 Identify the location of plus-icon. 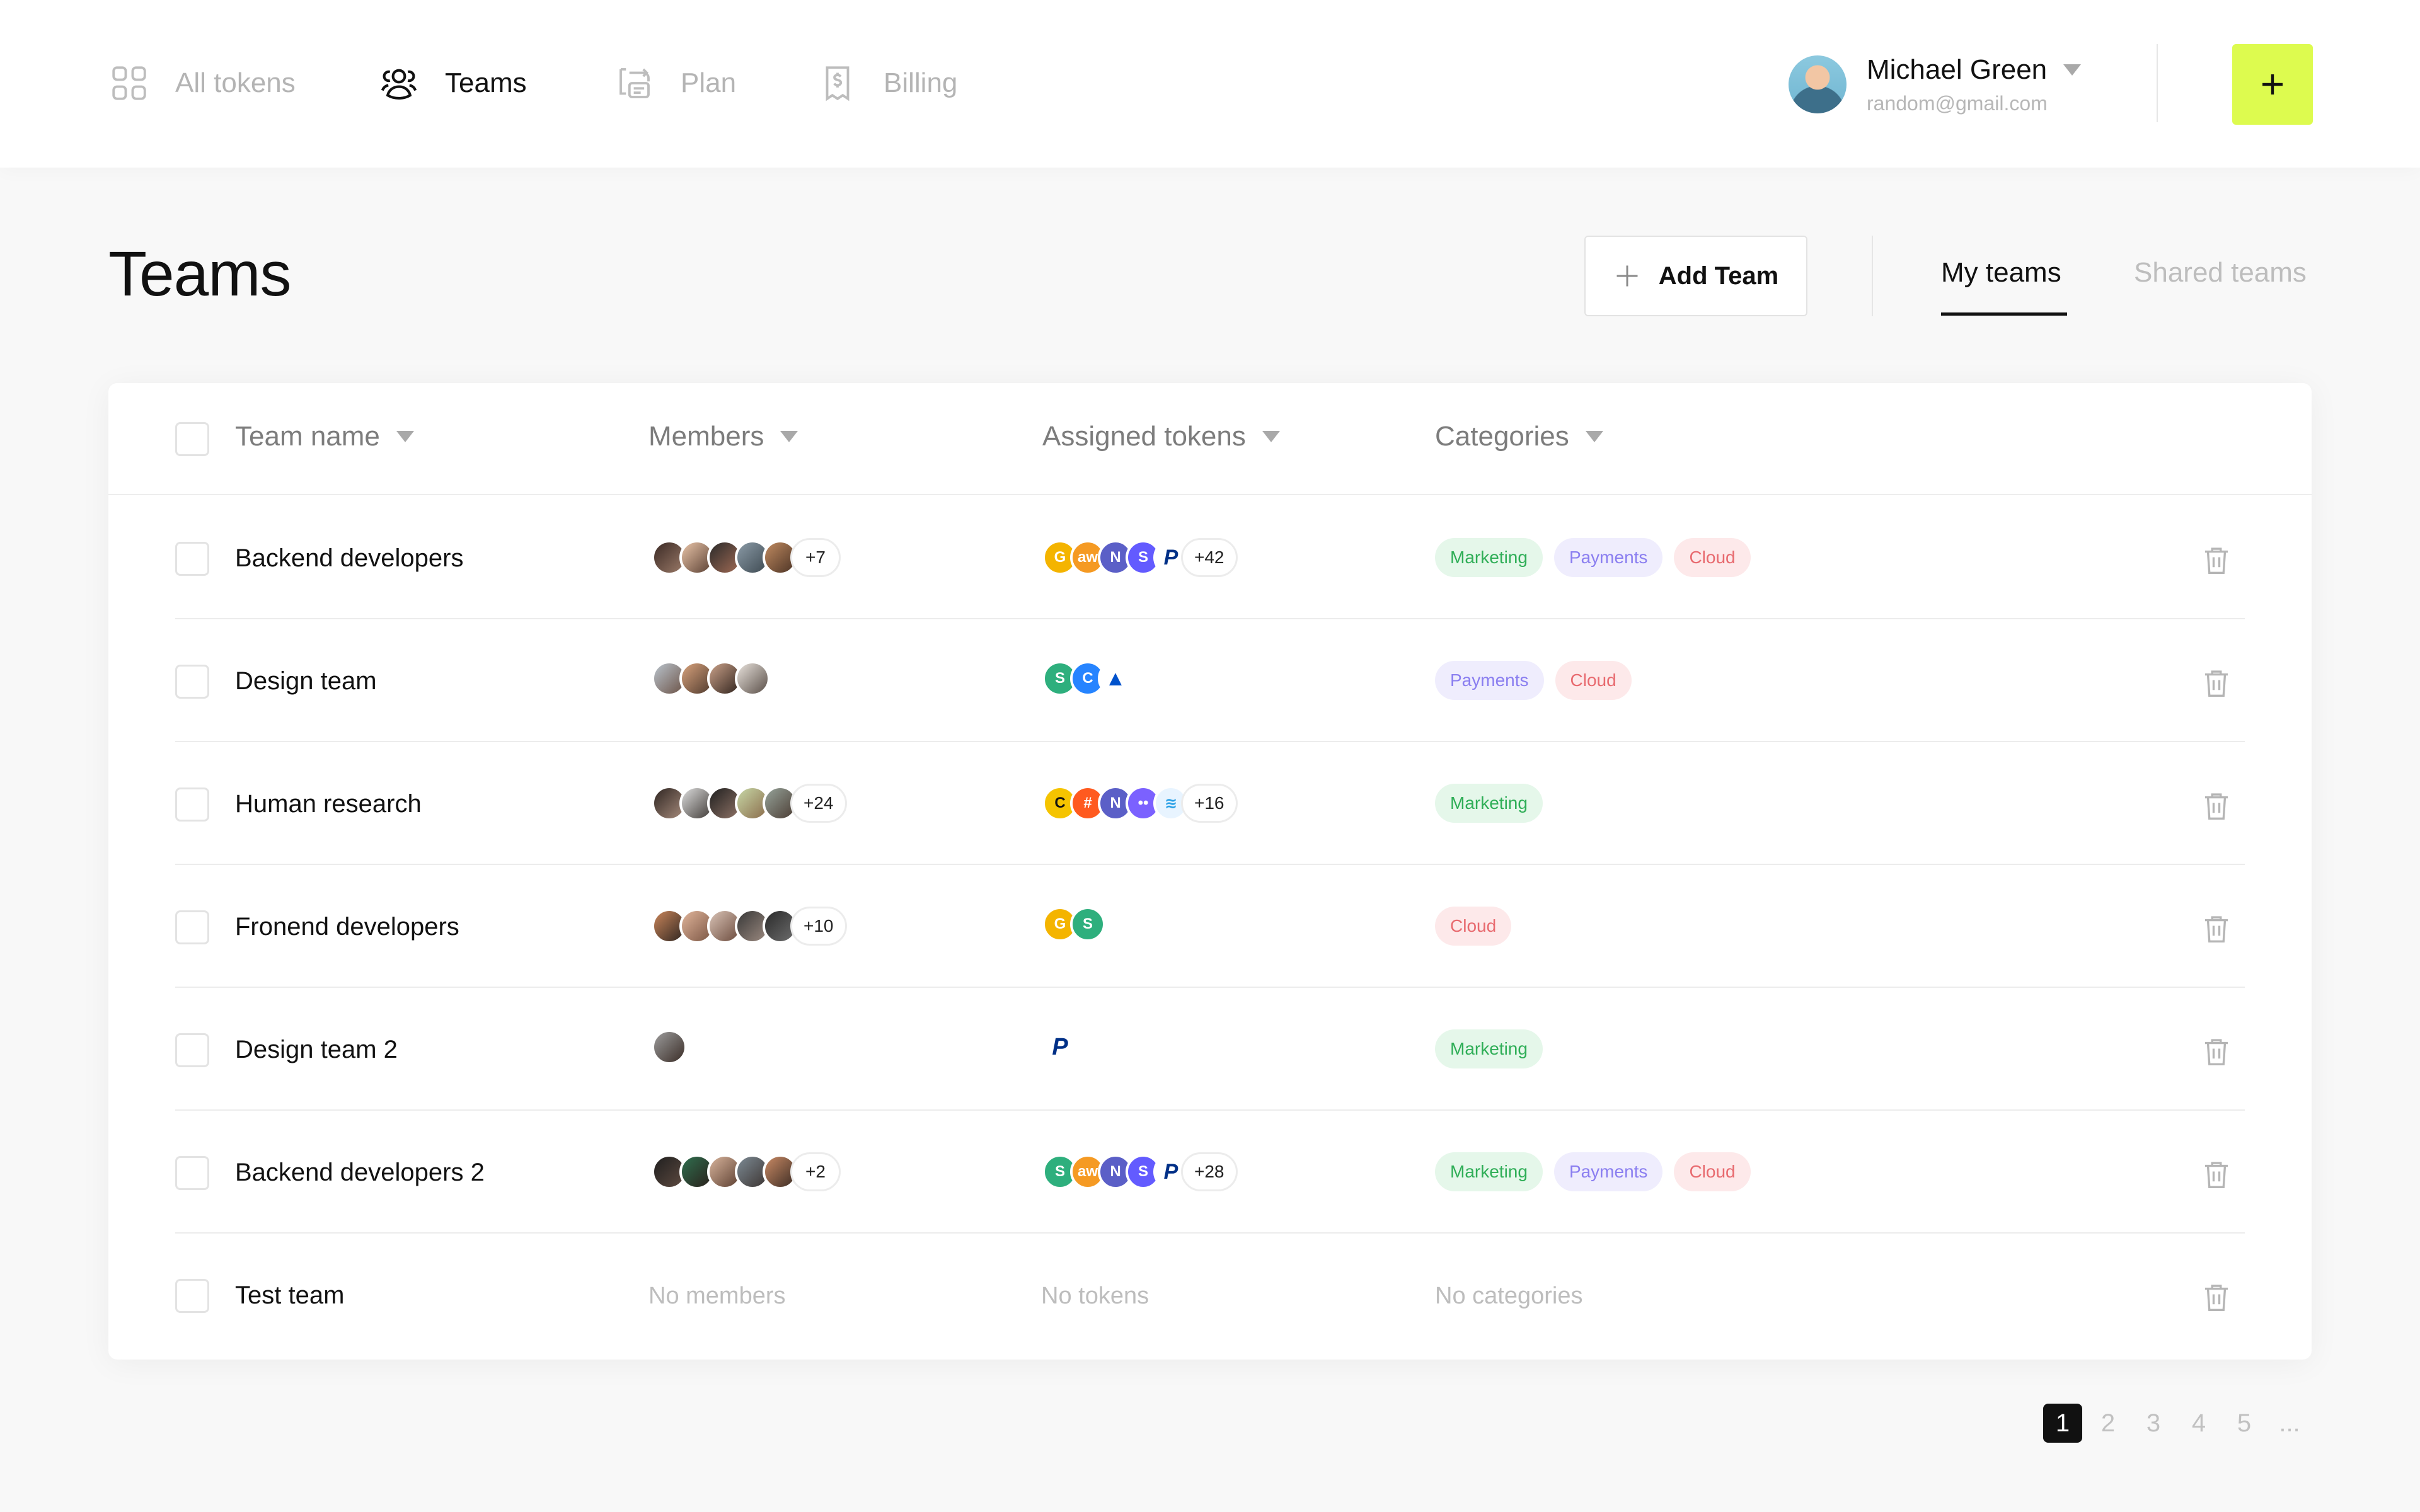
(2272, 84).